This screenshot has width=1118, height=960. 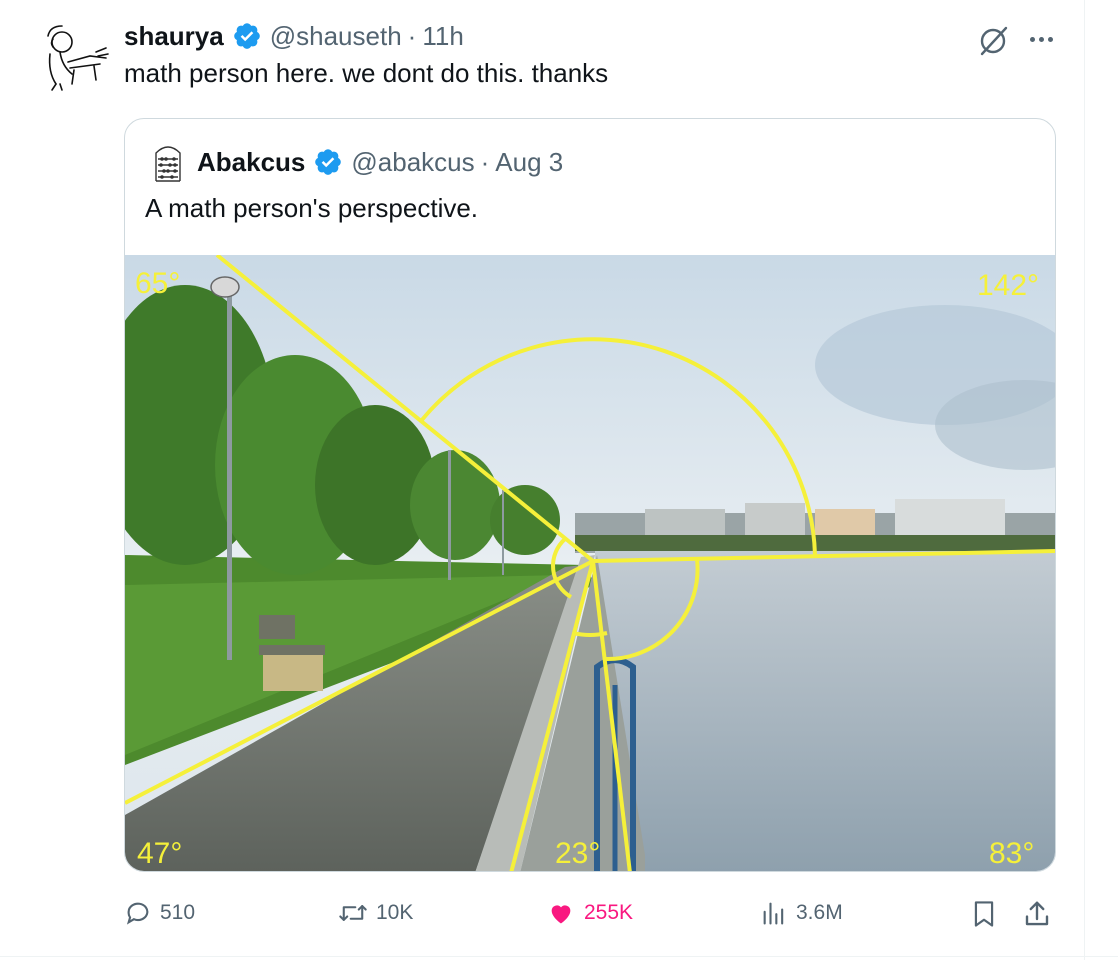 What do you see at coordinates (157, 283) in the screenshot?
I see `angle-label-top-left: 65°` at bounding box center [157, 283].